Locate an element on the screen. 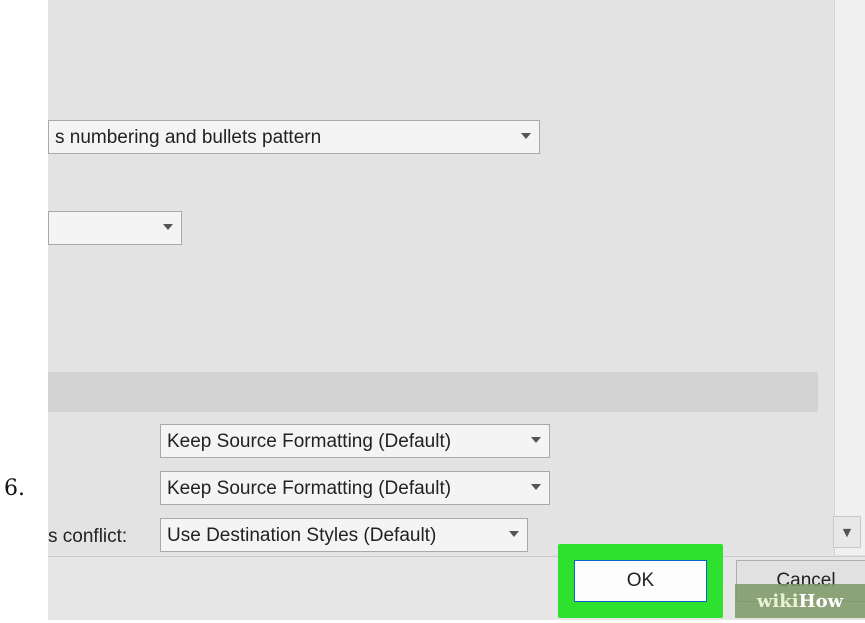 This screenshot has height=623, width=865. paste-formatting-value-2: Keep Source Formatting (Default) is located at coordinates (309, 488).